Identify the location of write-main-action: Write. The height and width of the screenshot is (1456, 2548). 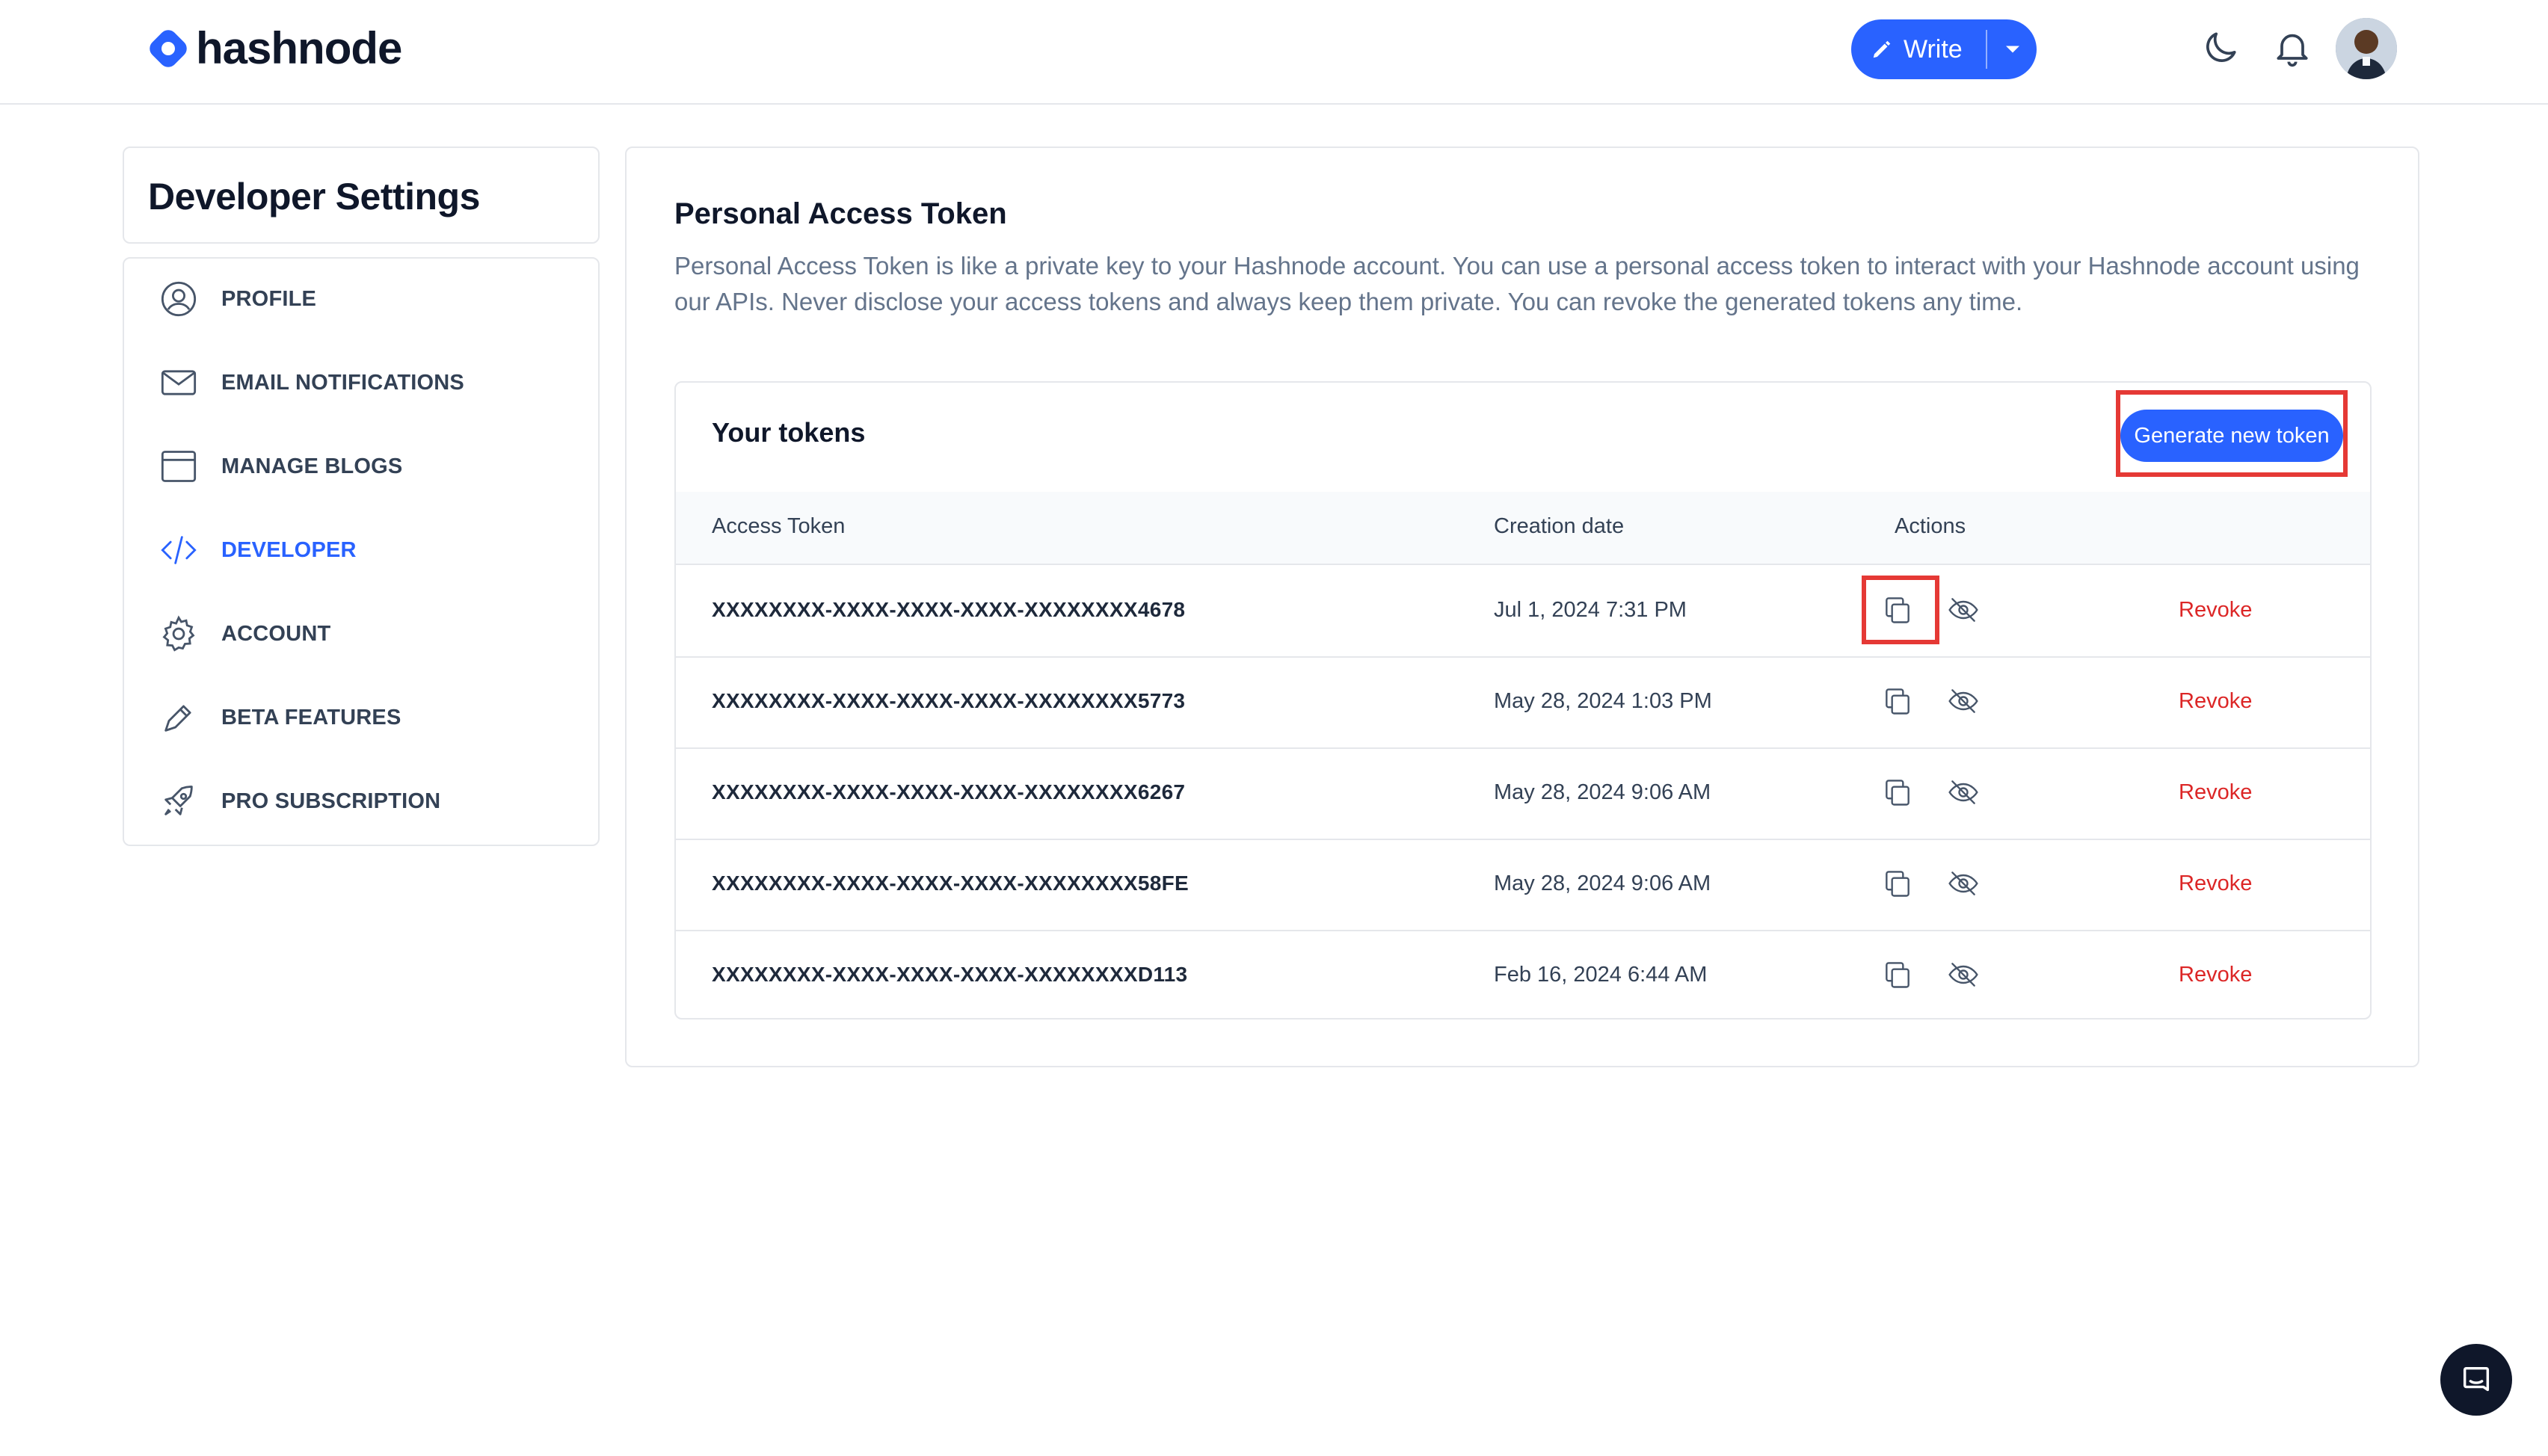
(1907, 49).